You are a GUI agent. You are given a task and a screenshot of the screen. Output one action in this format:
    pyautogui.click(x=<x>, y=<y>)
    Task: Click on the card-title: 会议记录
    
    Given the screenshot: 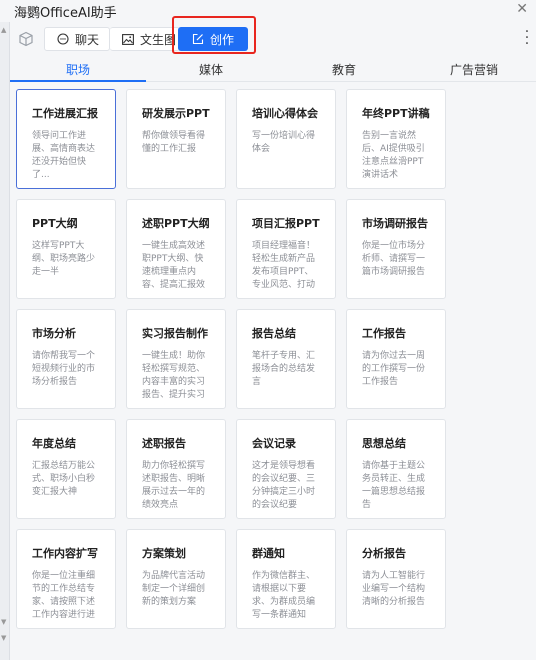 What is the action you would take?
    pyautogui.click(x=274, y=443)
    